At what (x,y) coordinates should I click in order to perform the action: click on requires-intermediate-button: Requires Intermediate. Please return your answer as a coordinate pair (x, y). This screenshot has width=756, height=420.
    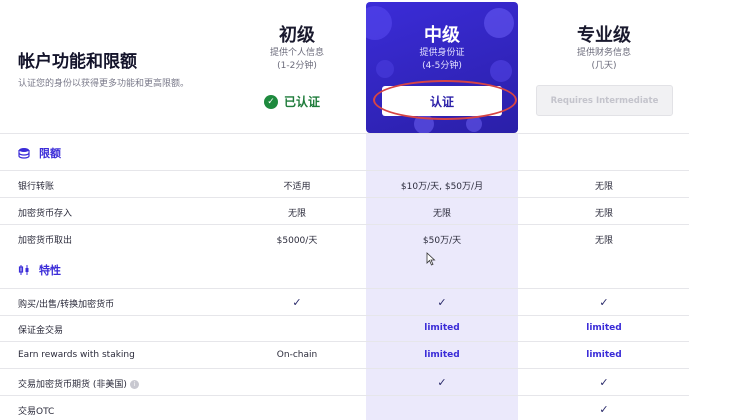
    Looking at the image, I should click on (604, 100).